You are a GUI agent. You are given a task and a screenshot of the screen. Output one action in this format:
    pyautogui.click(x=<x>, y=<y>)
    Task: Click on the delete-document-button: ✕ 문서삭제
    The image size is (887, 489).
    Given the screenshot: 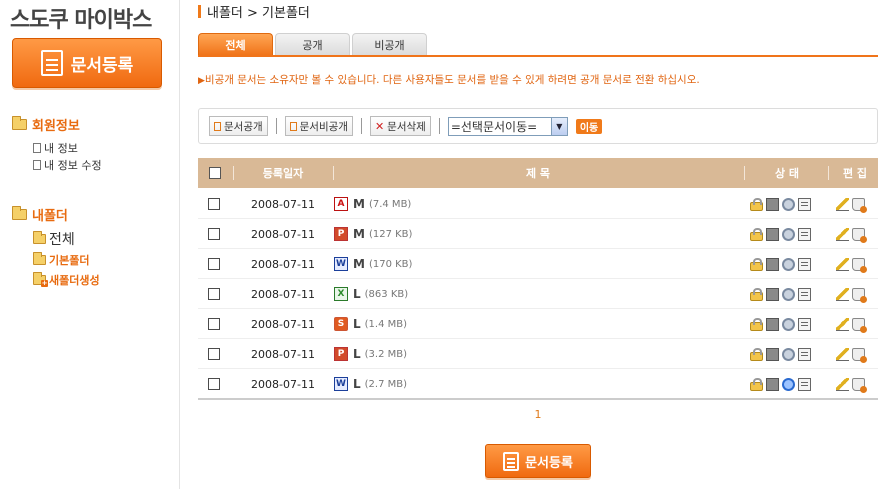 What is the action you would take?
    pyautogui.click(x=400, y=126)
    